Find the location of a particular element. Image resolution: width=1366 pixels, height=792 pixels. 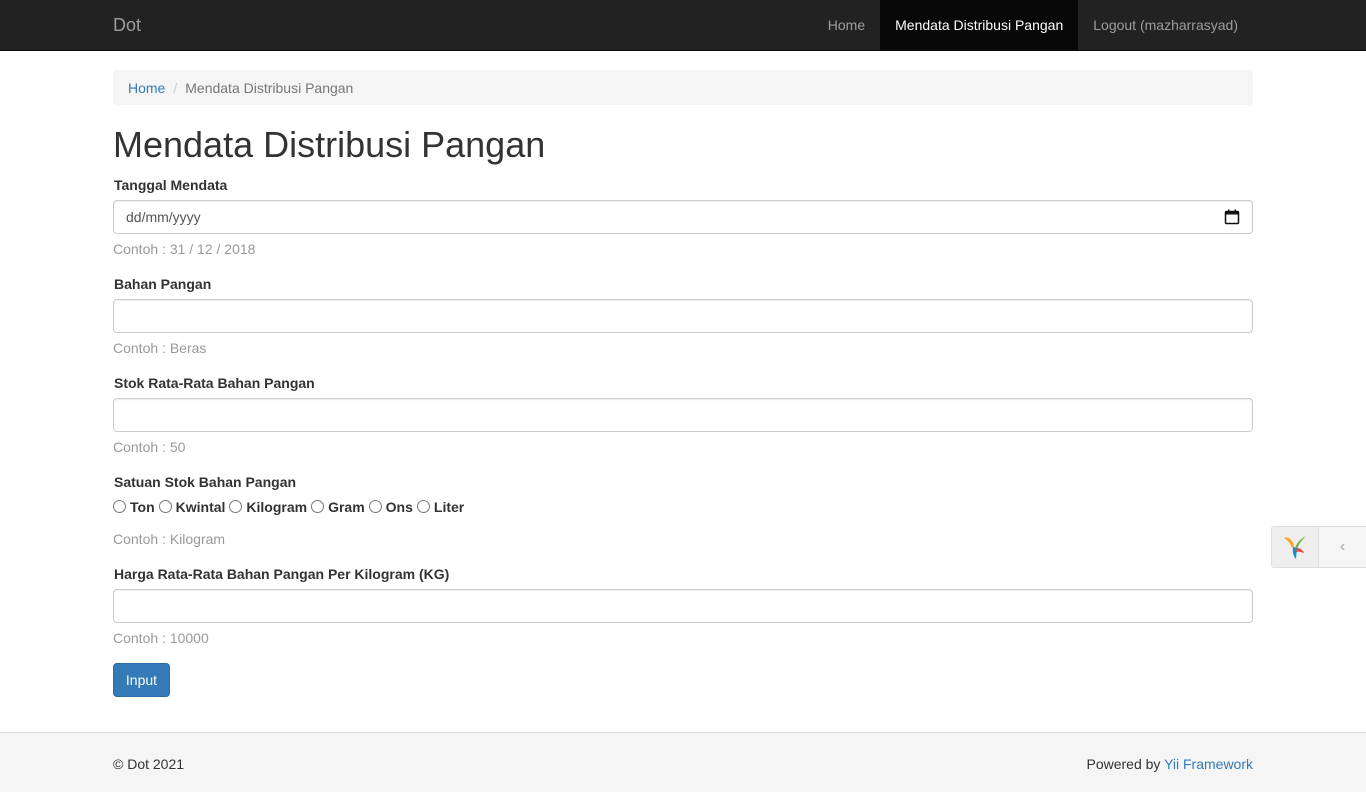

yii-framework-link: Yii Framework is located at coordinates (1208, 764).